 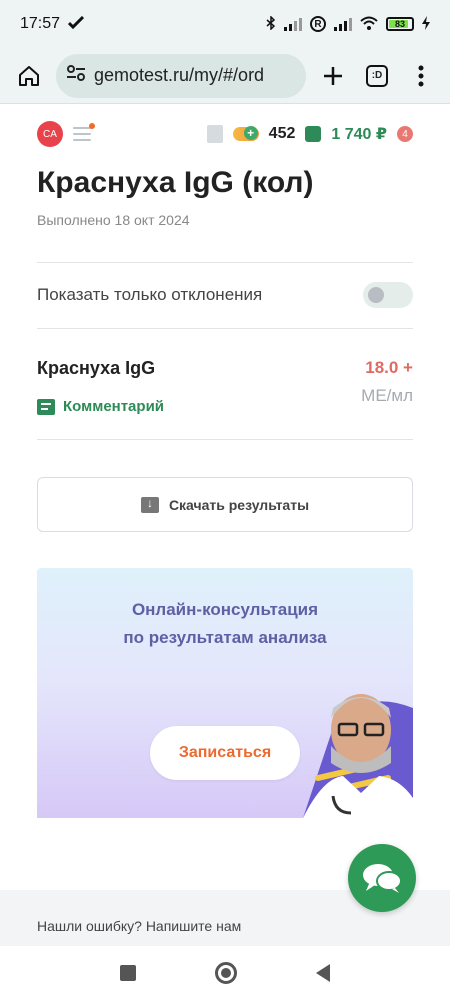 I want to click on download-label: Скачать результаты, so click(x=239, y=504).